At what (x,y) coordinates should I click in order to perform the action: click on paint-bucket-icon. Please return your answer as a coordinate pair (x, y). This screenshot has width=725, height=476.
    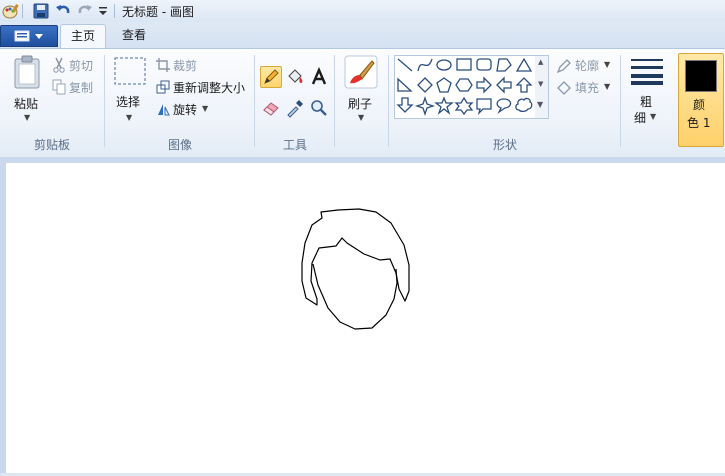
    Looking at the image, I should click on (295, 76).